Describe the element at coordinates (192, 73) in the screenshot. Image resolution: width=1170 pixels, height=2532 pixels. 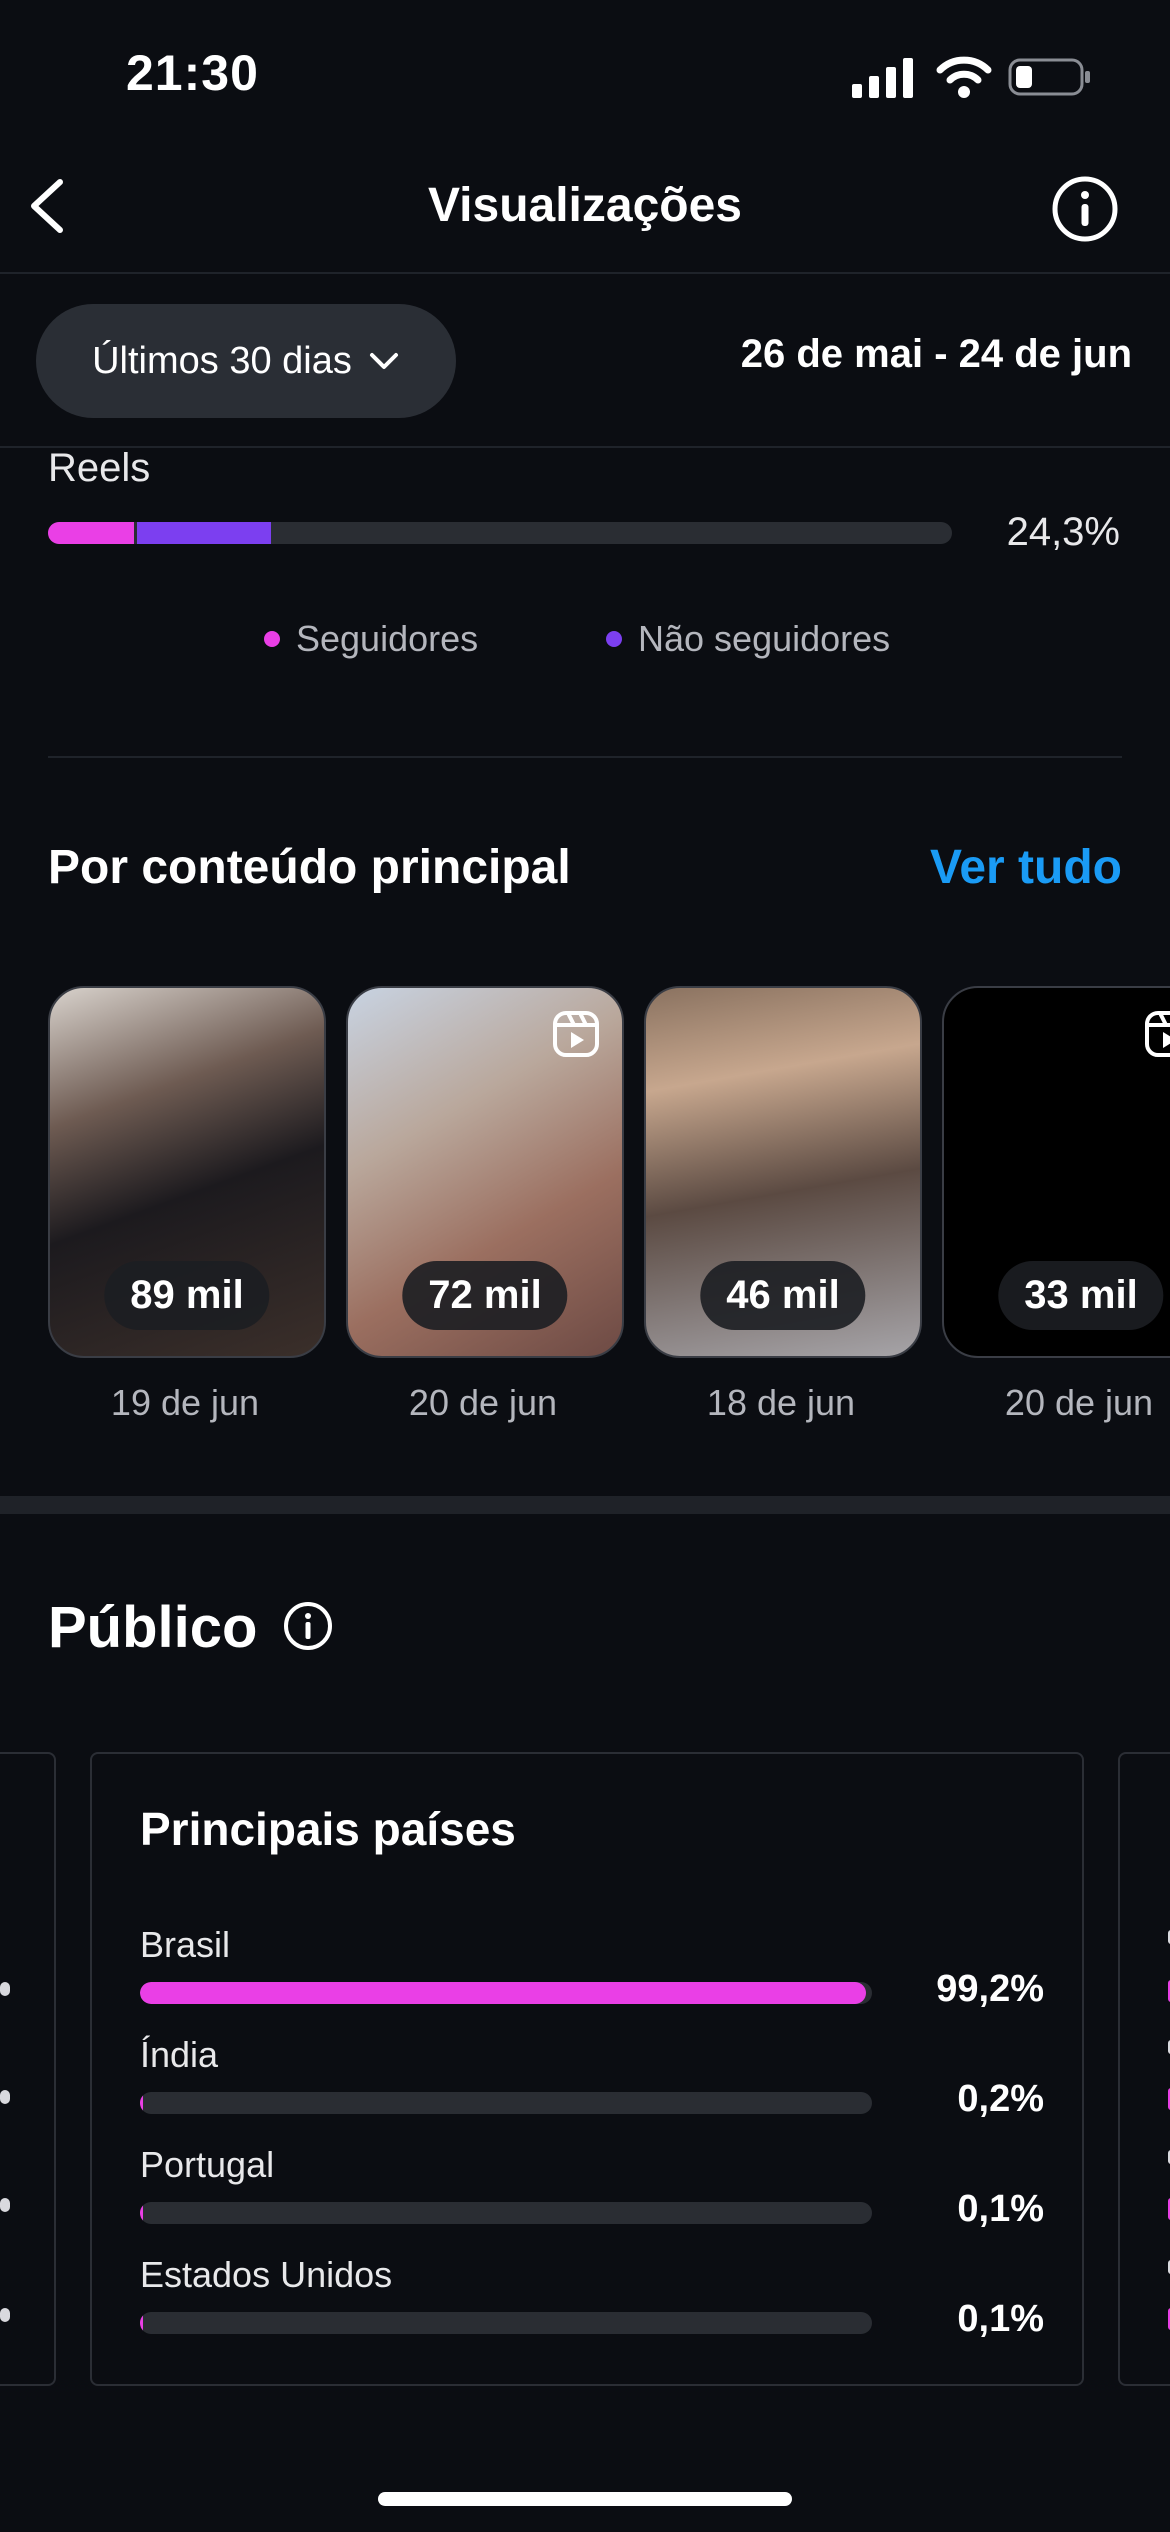
I see `status-time: 21:30` at that location.